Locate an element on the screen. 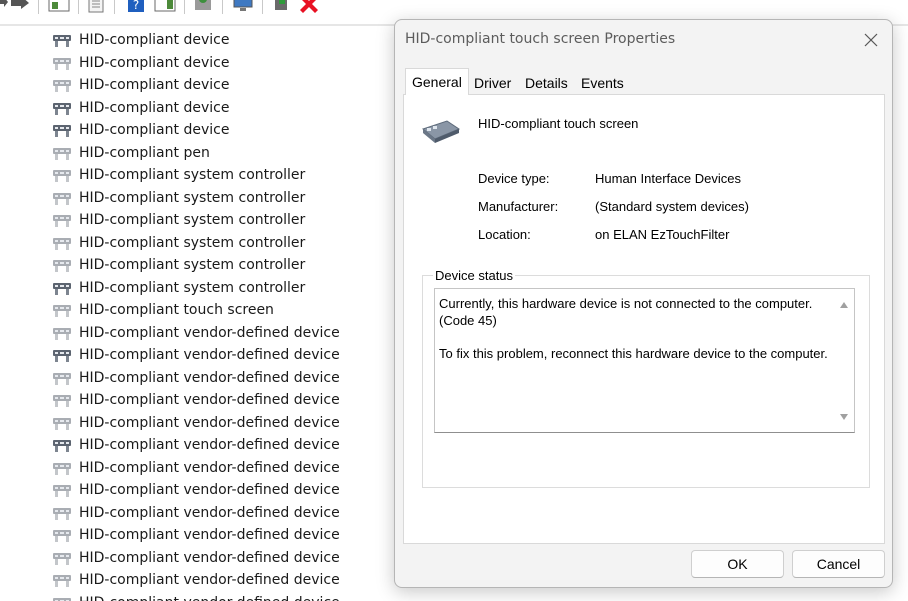  device-type-value: Human Interface Devices is located at coordinates (668, 178).